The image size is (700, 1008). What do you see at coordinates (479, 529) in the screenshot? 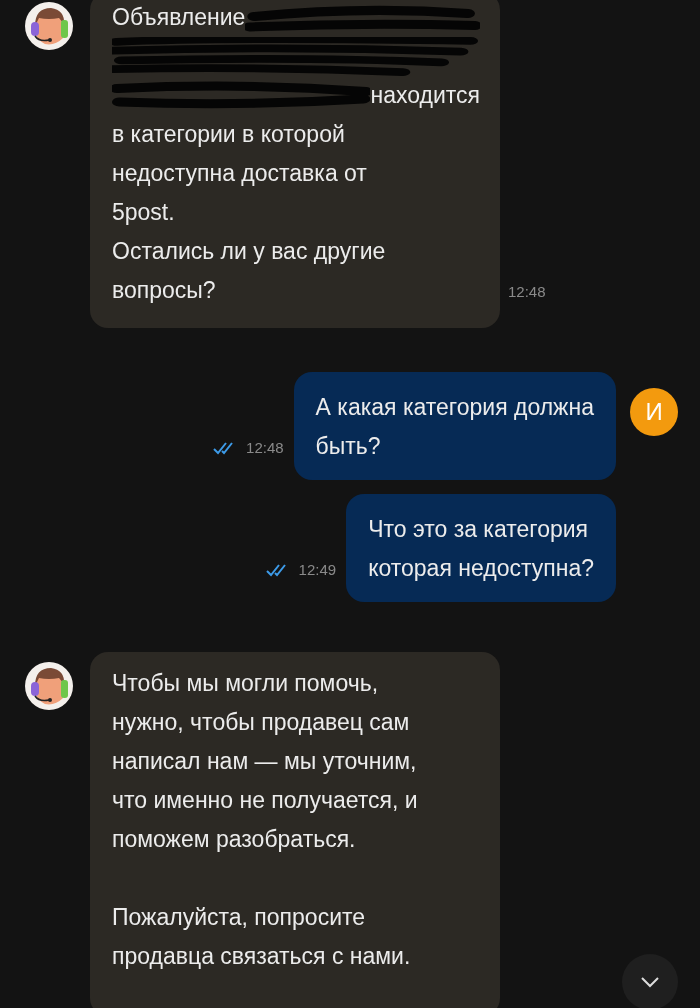
I see `message-text: Что это за категория` at bounding box center [479, 529].